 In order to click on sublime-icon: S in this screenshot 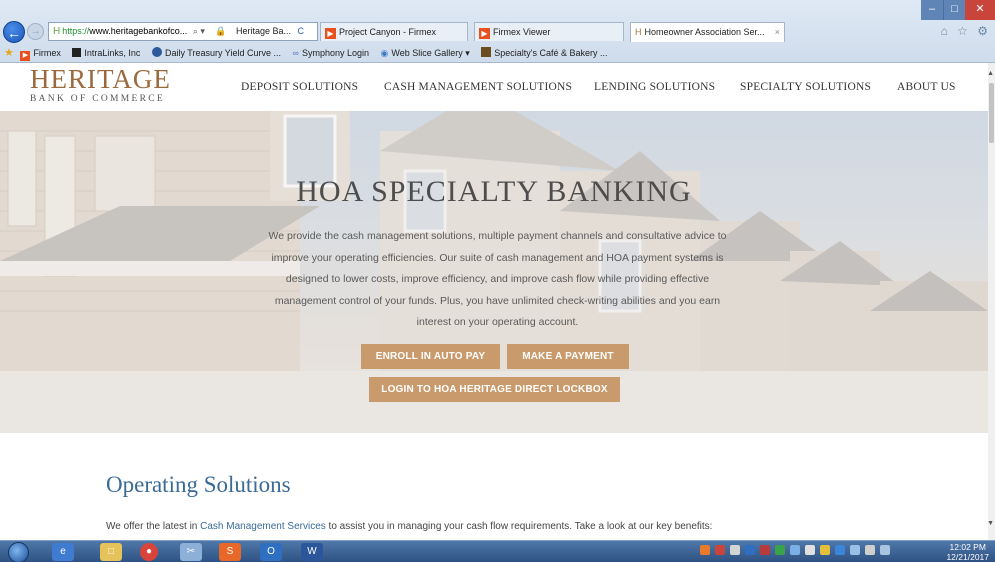, I will do `click(230, 552)`.